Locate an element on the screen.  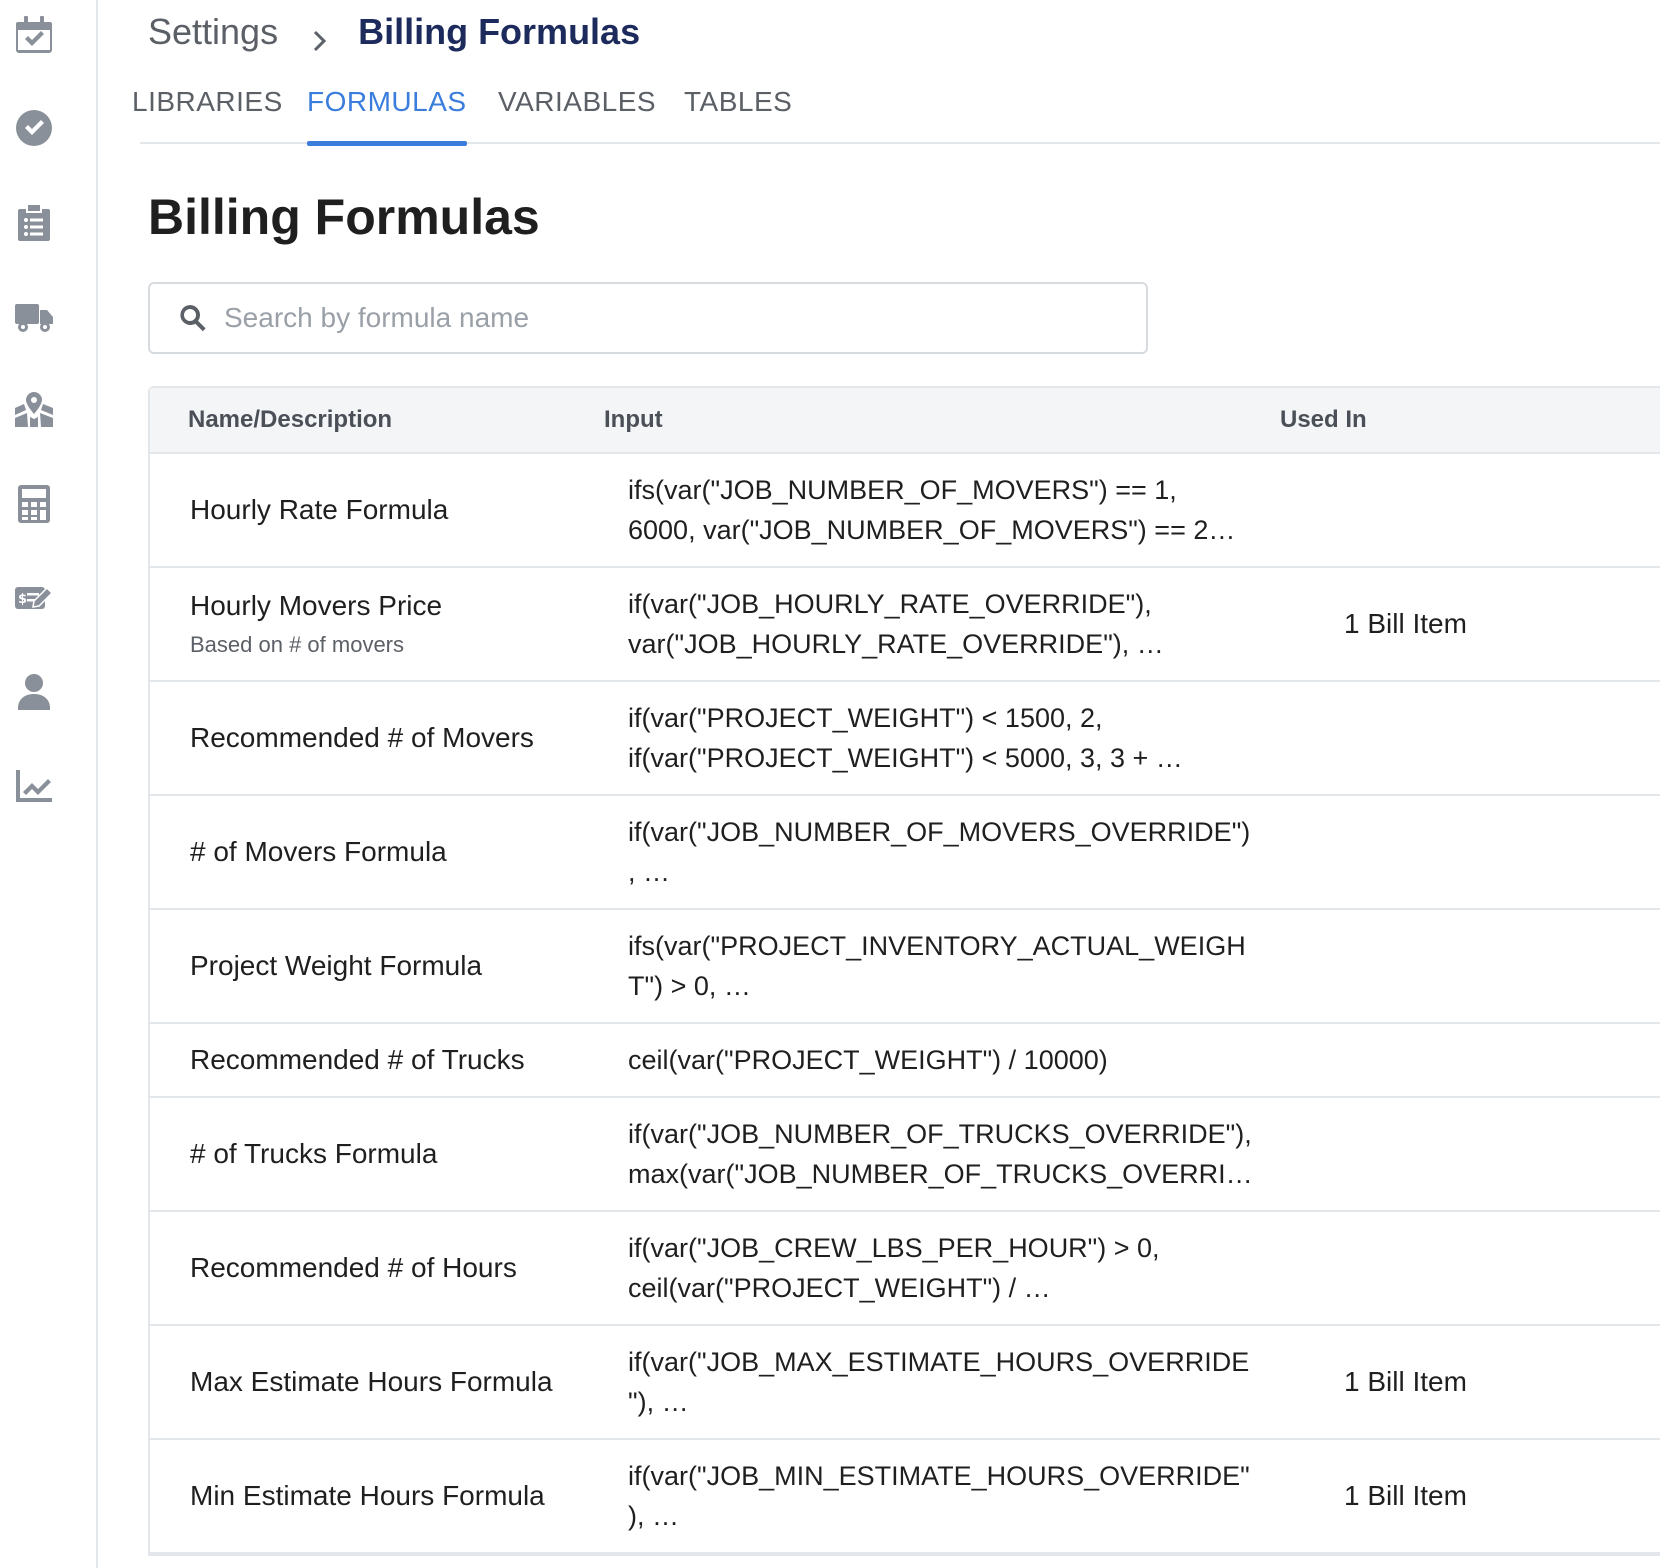
calendar-check-icon is located at coordinates (34, 34).